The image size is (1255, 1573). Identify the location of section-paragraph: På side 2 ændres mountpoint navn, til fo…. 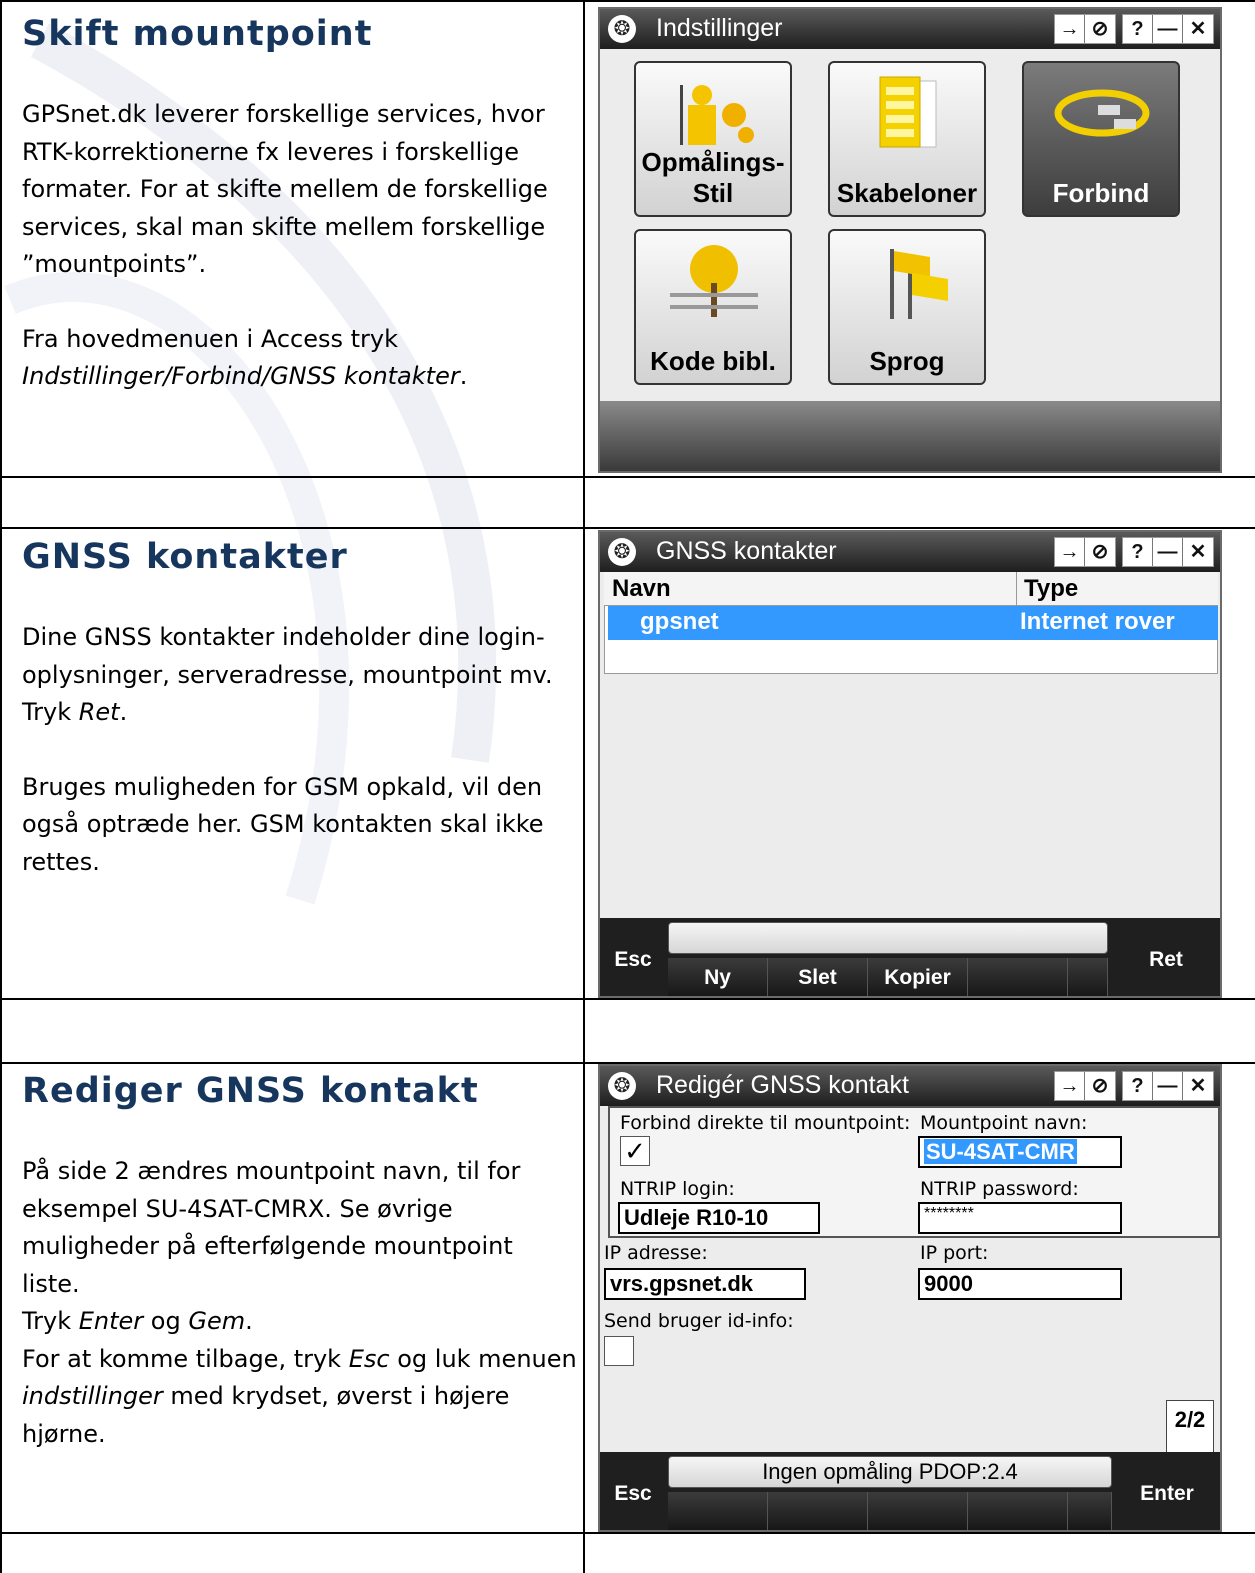
(271, 1227).